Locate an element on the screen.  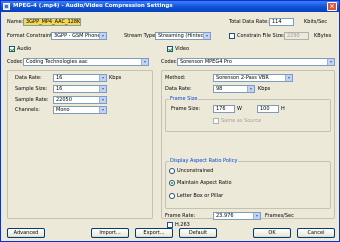
video-codec-label: Codec: is located at coordinates (170, 62).